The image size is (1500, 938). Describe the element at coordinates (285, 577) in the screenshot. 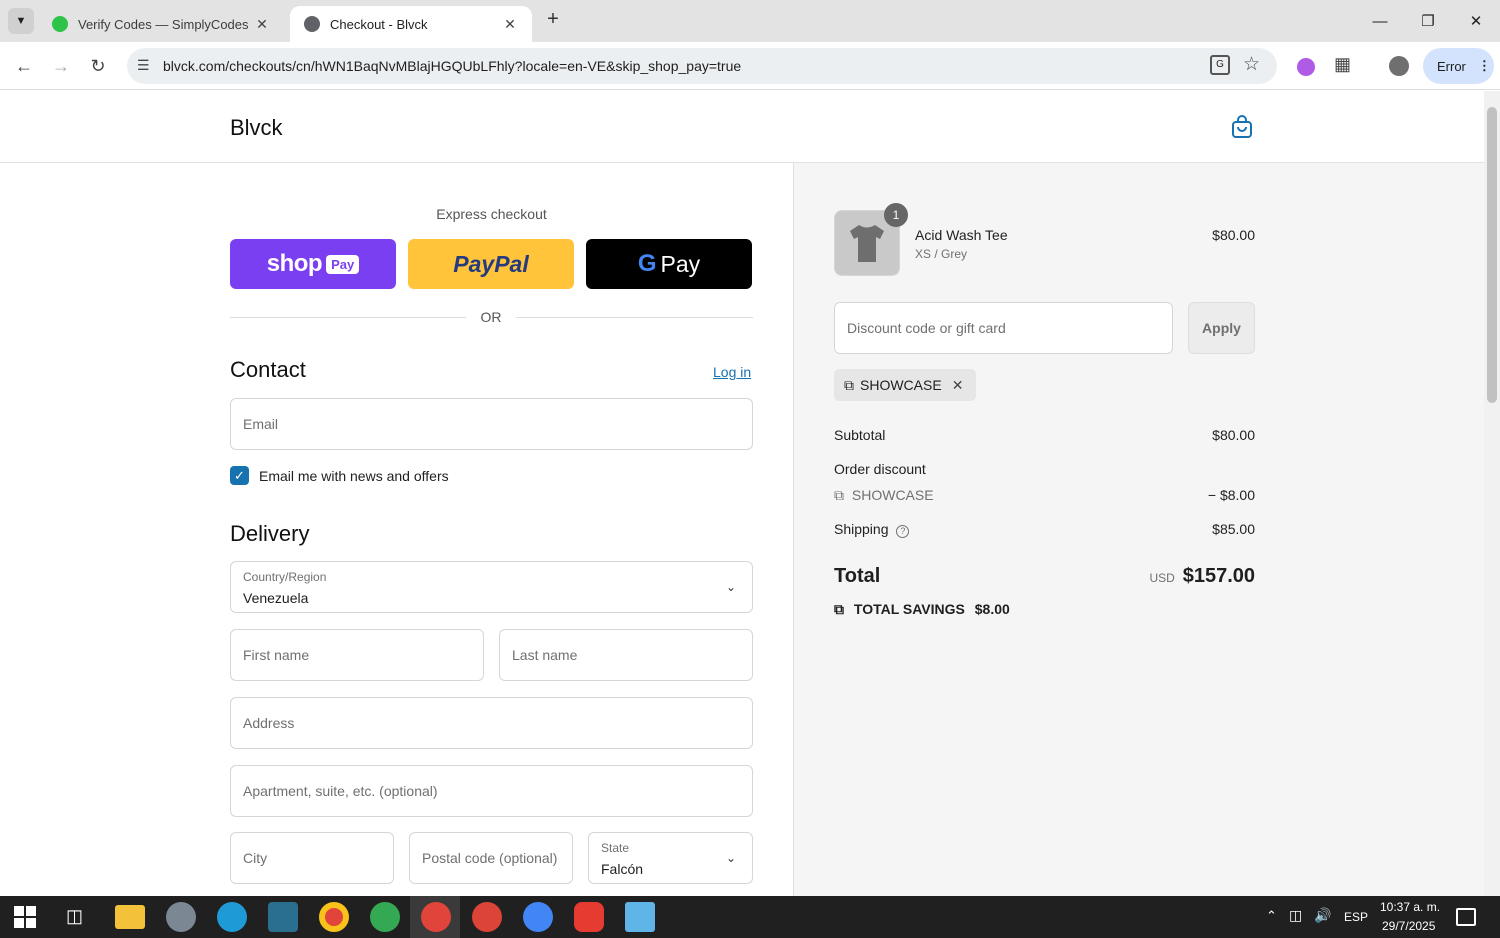

I see `country-label: Country/Region` at that location.